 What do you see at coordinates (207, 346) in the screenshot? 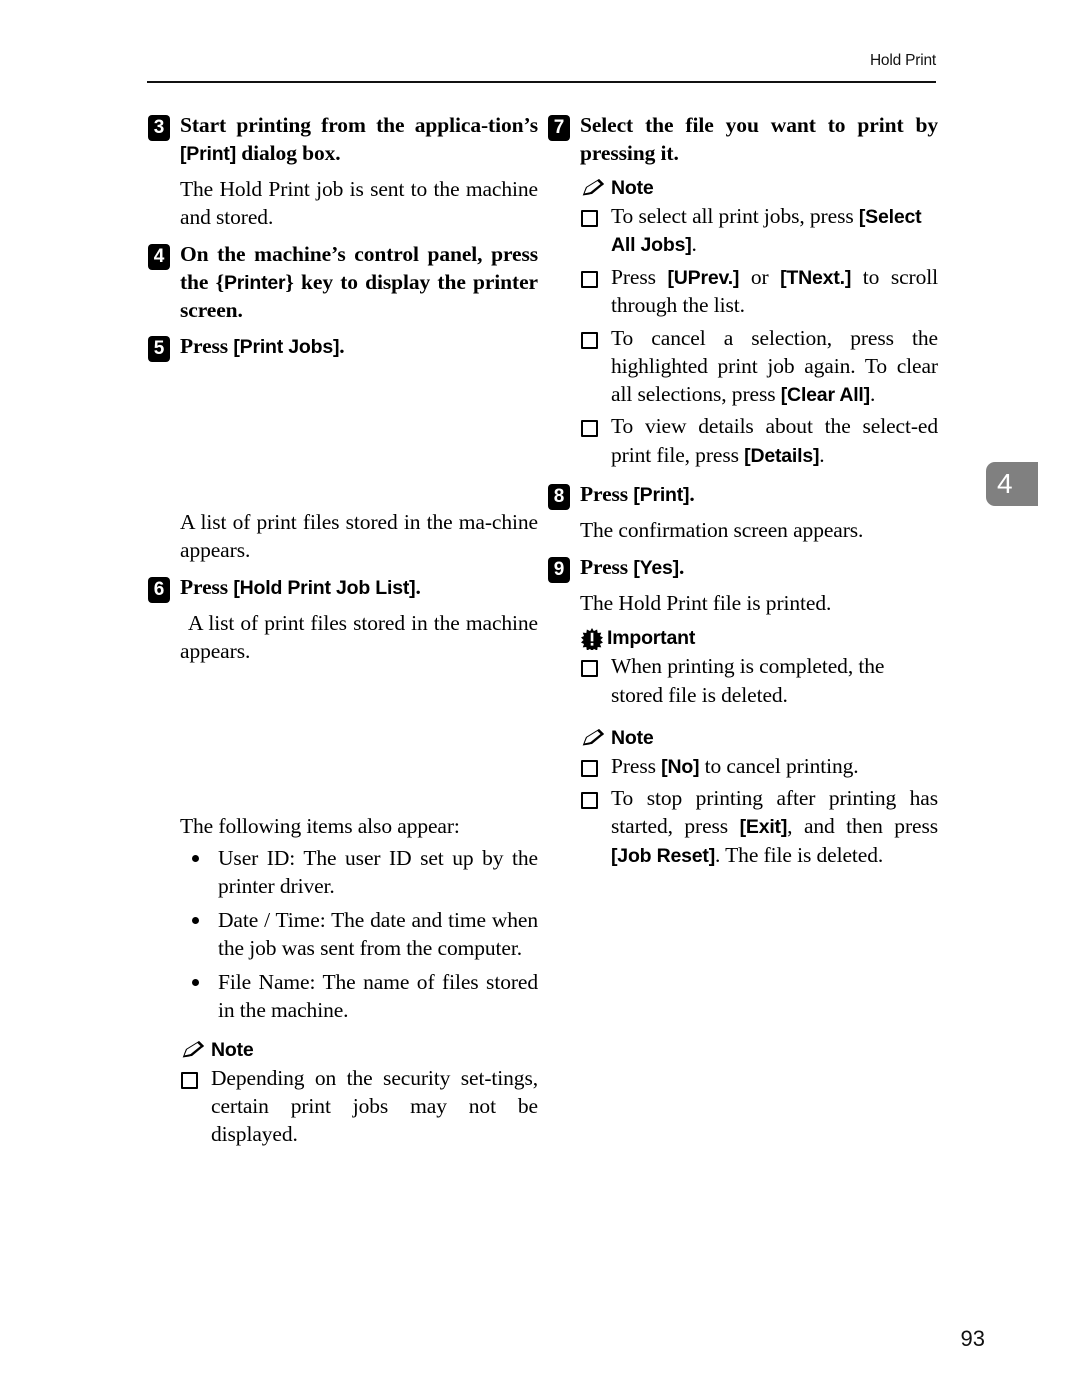
I see `step-5-text-a: Press` at bounding box center [207, 346].